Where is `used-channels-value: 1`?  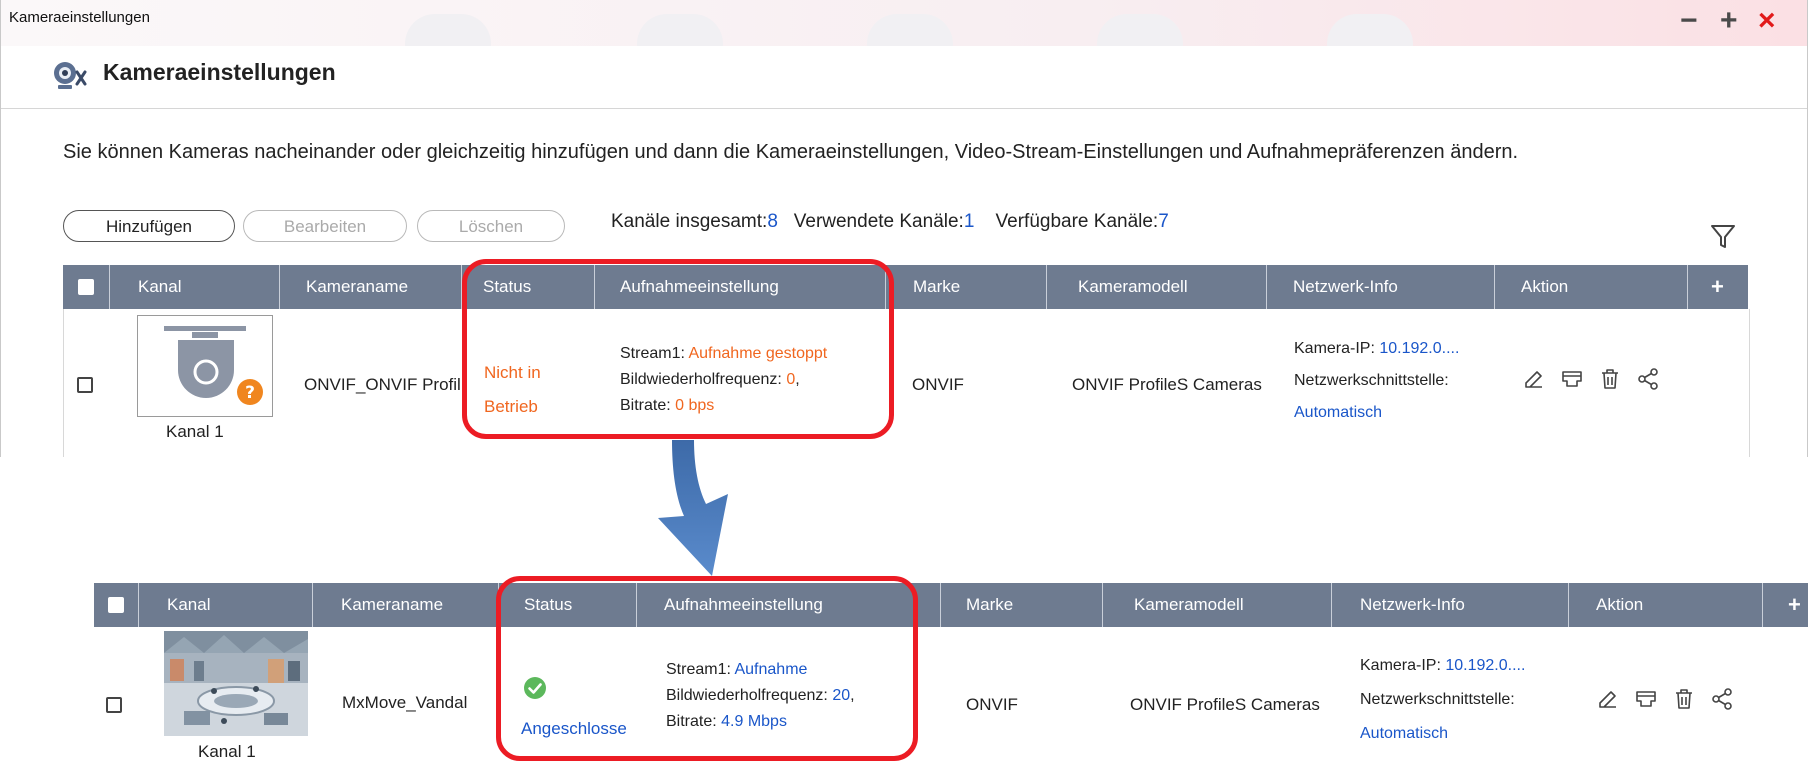 used-channels-value: 1 is located at coordinates (969, 221).